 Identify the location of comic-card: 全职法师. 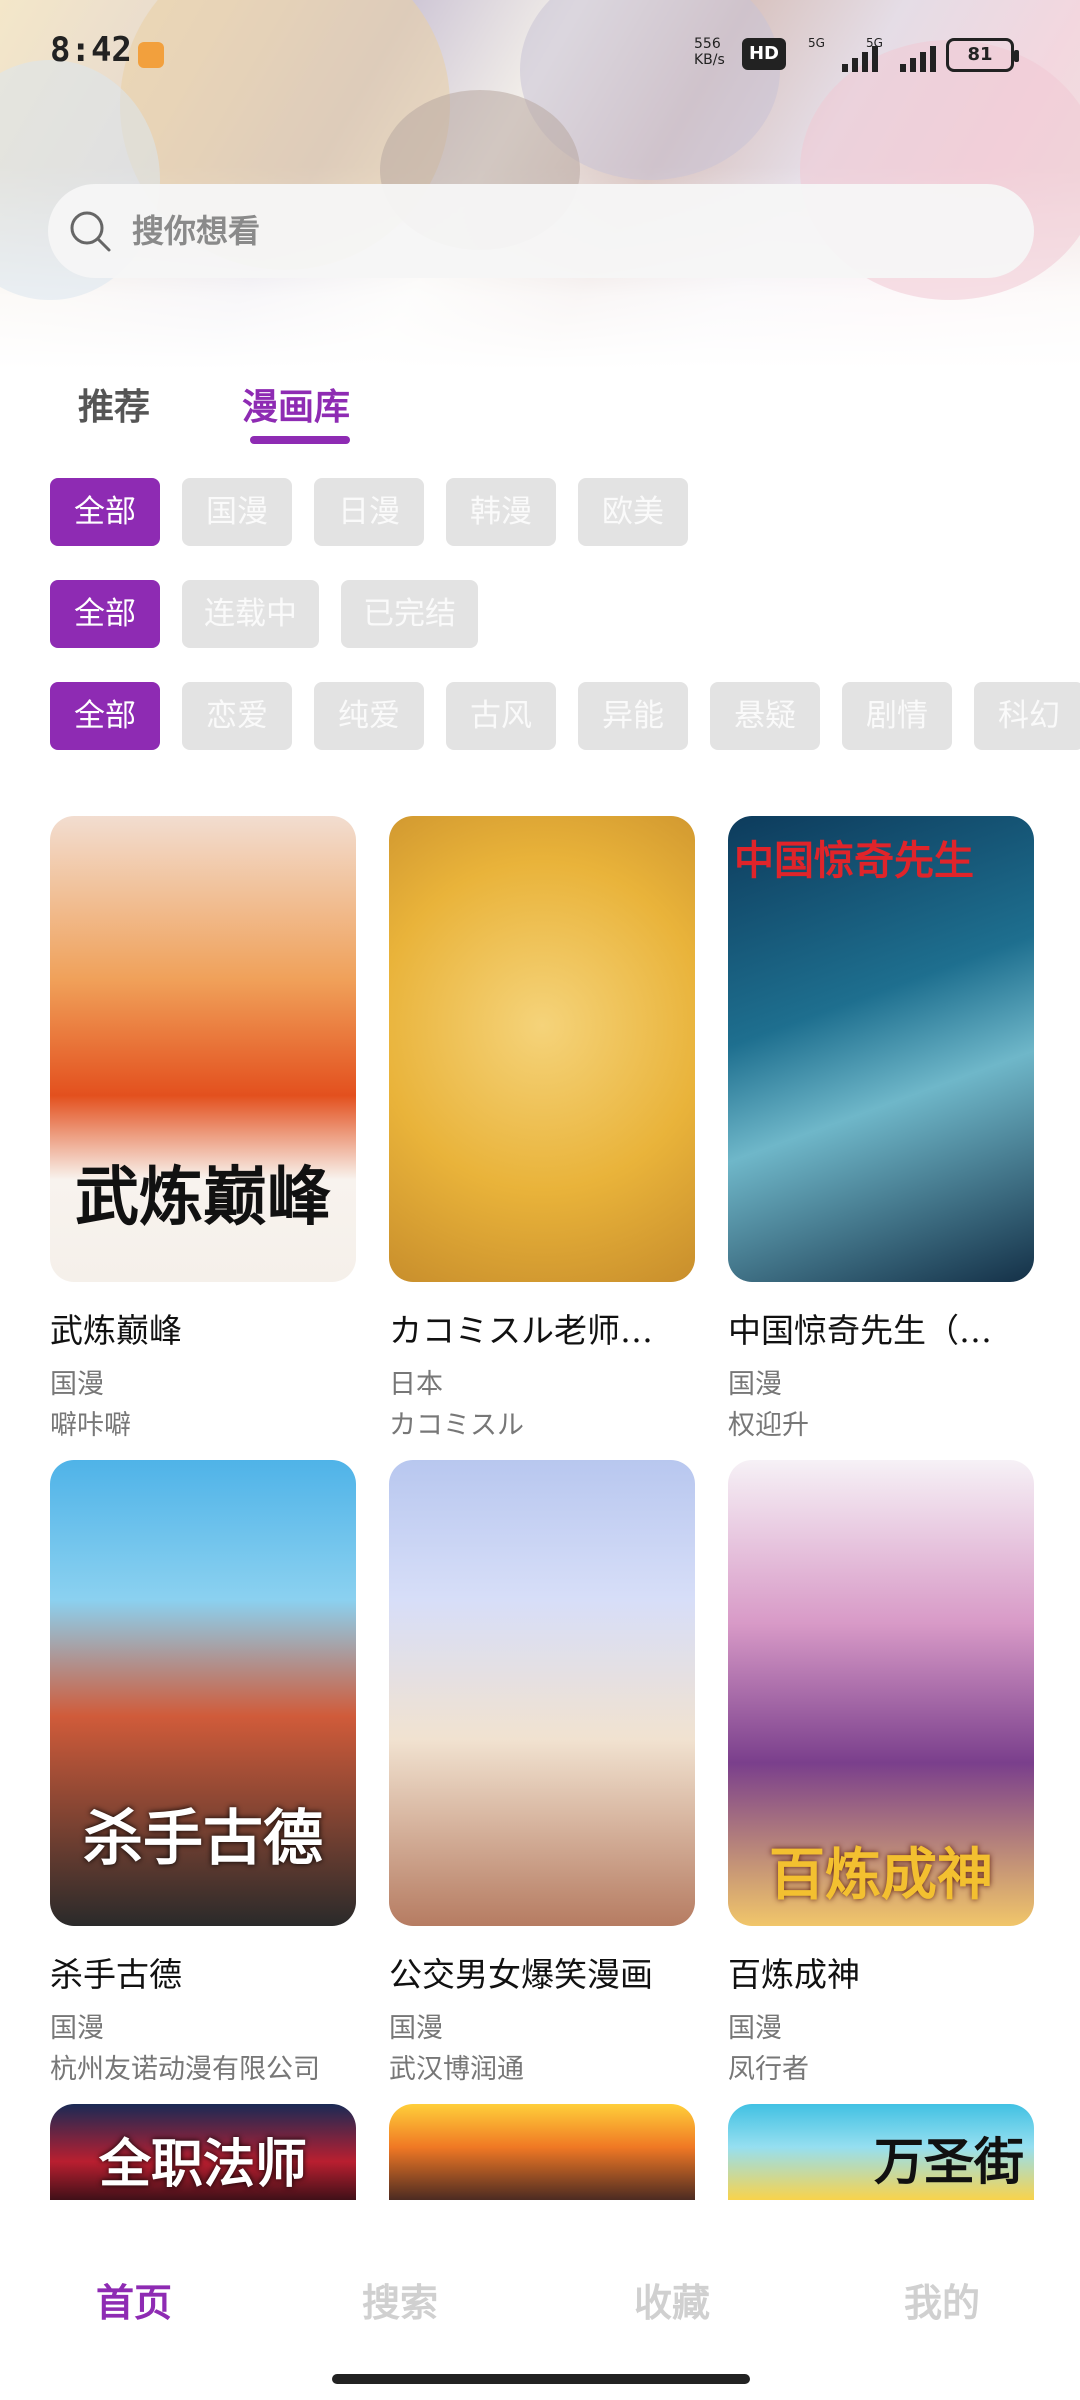
(203, 2152).